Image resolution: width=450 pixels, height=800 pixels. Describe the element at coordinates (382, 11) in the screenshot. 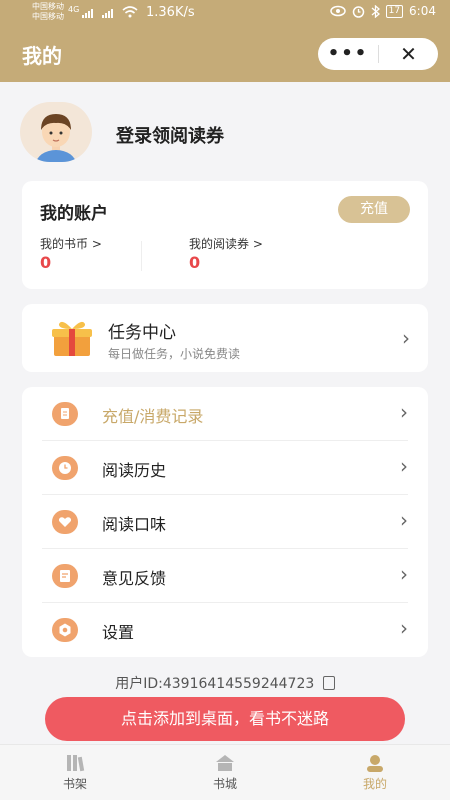

I see `status-right: 17 6:04` at that location.